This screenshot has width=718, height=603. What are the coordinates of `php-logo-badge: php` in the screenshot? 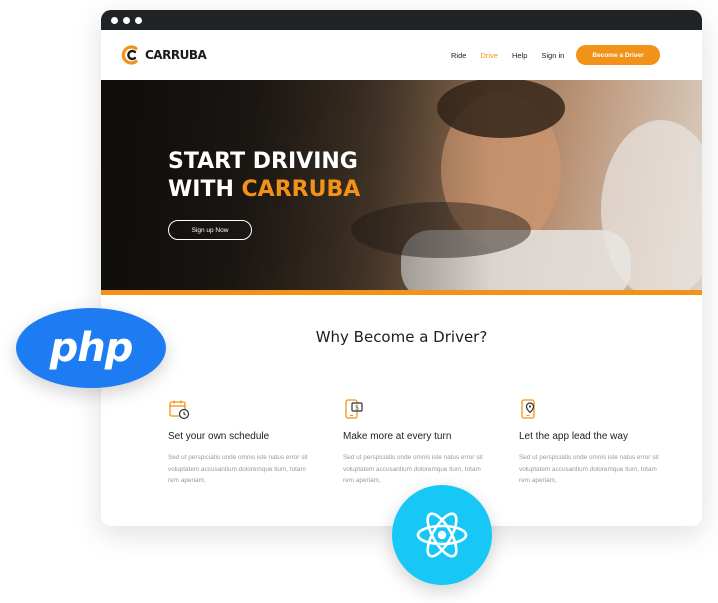 It's located at (91, 348).